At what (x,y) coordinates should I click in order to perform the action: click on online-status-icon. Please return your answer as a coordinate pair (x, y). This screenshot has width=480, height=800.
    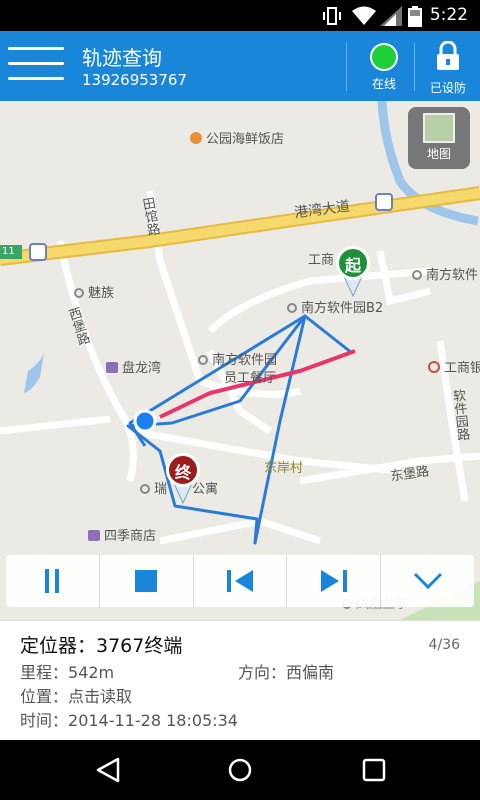
    Looking at the image, I should click on (384, 57).